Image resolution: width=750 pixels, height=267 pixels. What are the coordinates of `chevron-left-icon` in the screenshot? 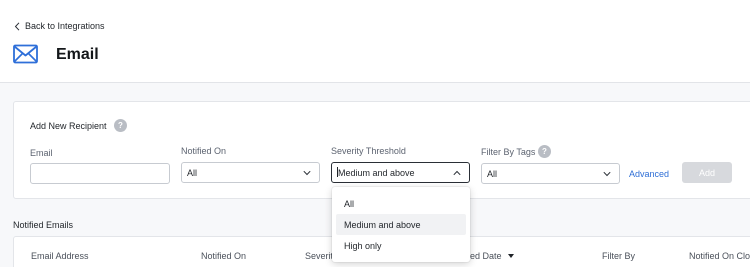 It's located at (17, 26).